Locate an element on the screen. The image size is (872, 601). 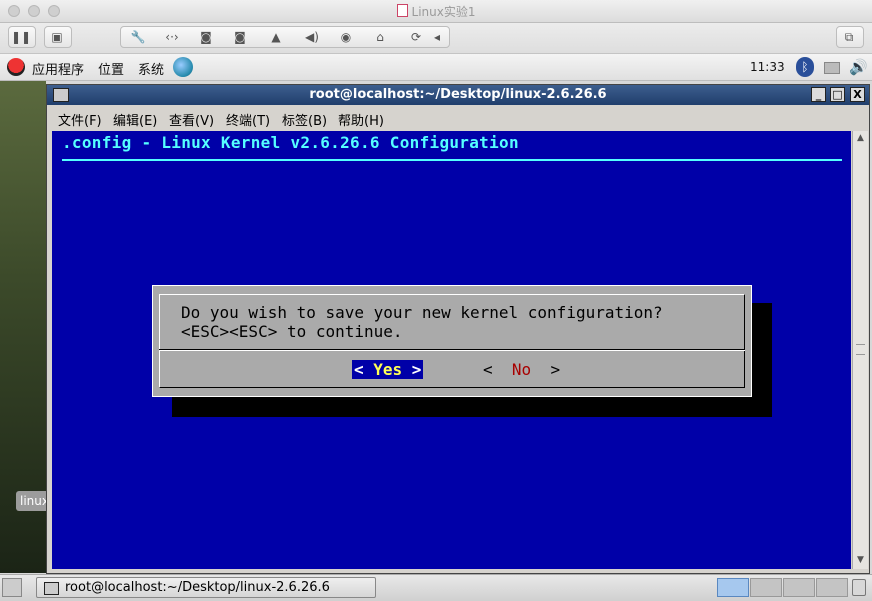
menu-edit: 编辑(E) is located at coordinates (135, 119).